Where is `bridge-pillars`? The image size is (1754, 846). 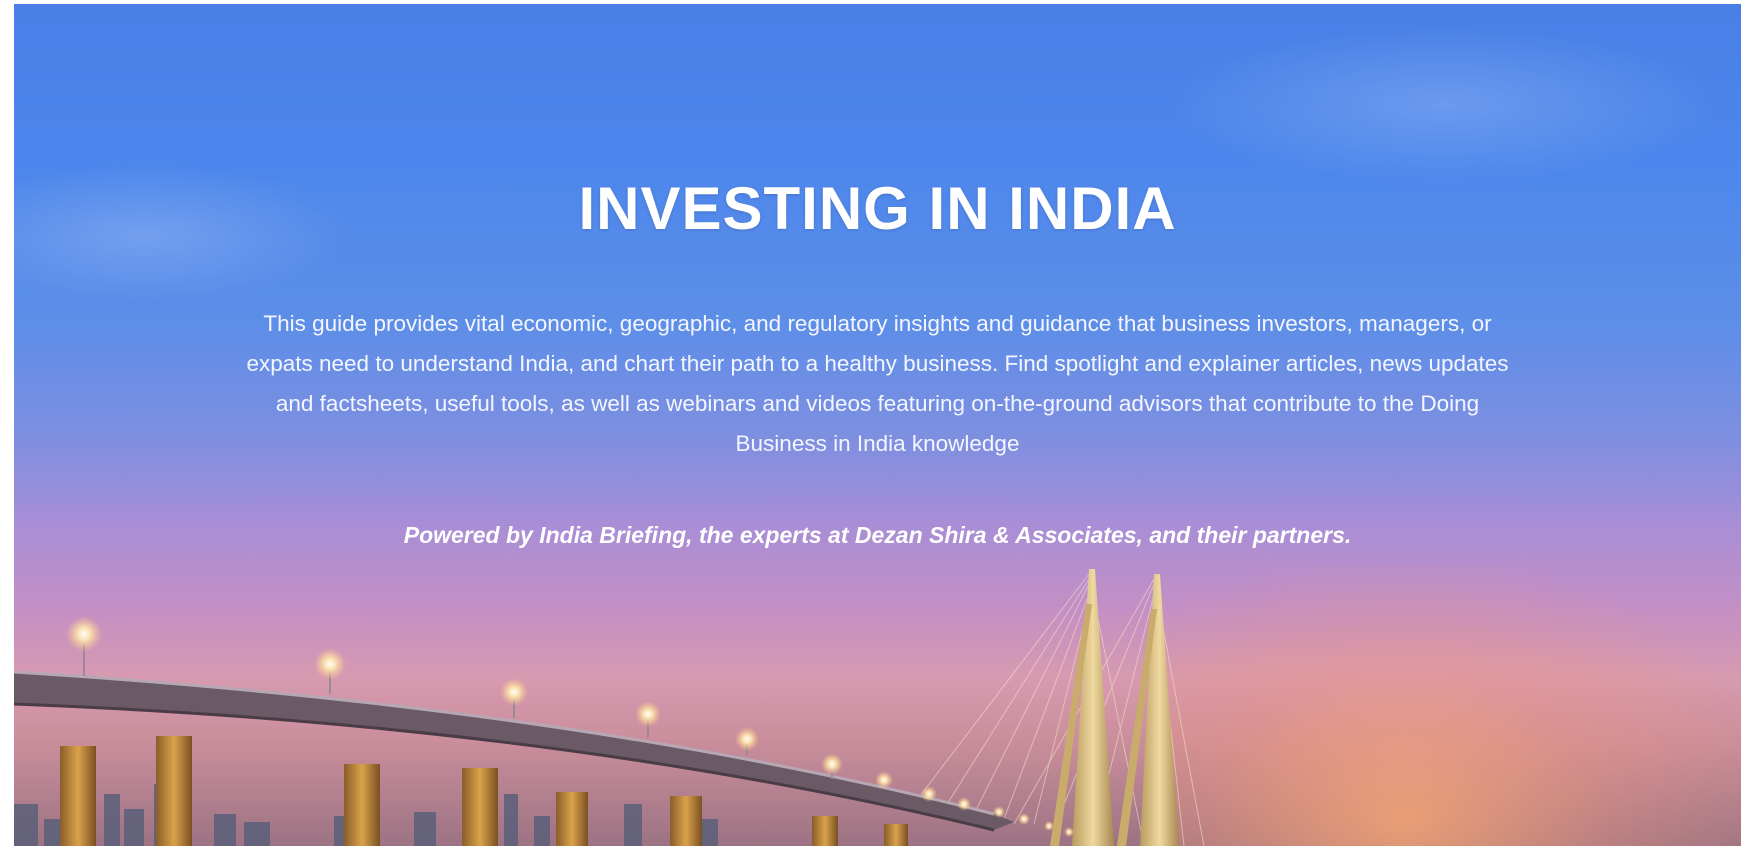 bridge-pillars is located at coordinates (484, 791).